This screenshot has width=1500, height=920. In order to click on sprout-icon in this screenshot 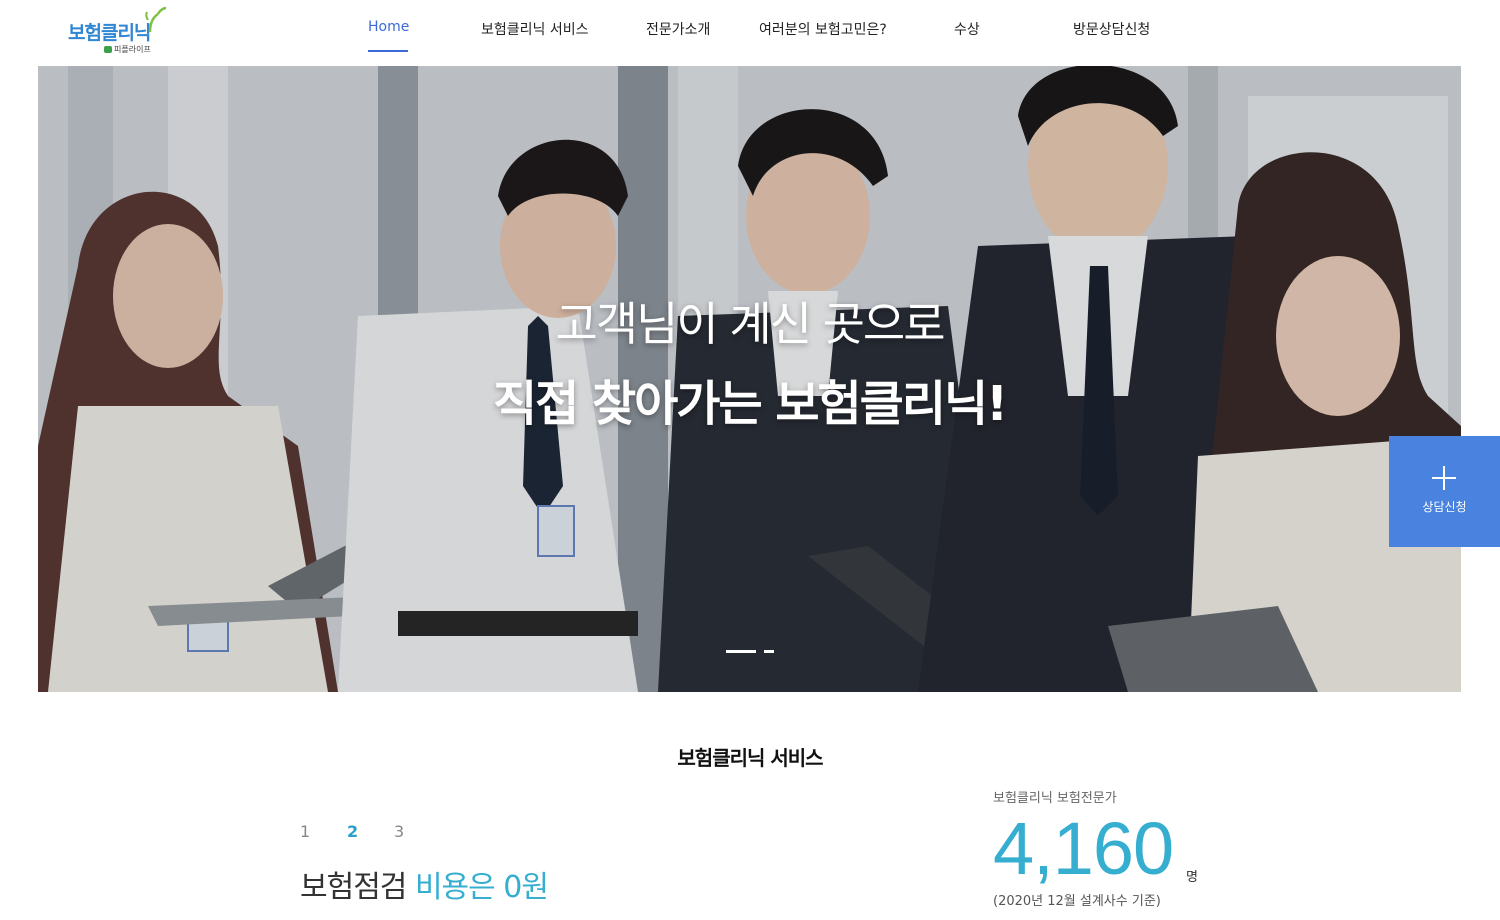, I will do `click(156, 19)`.